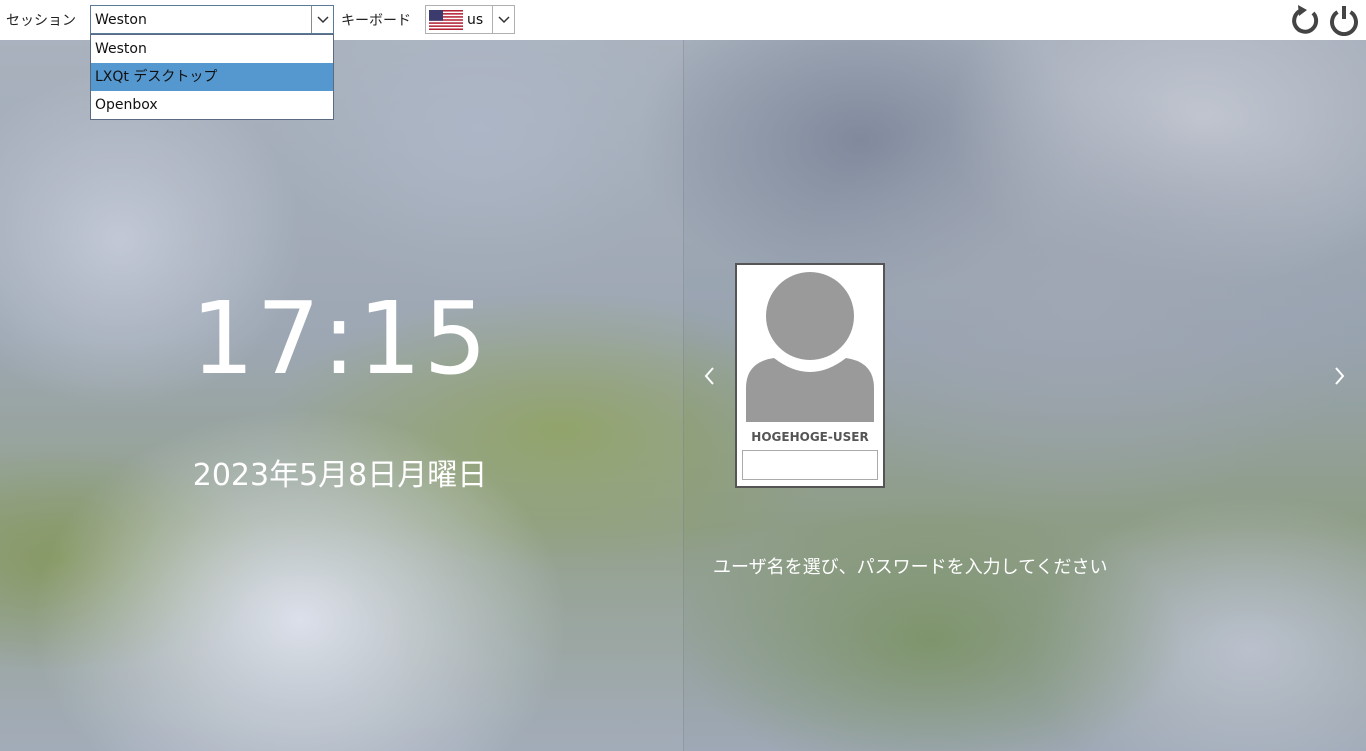  What do you see at coordinates (121, 20) in the screenshot?
I see `session-selected-value: Weston` at bounding box center [121, 20].